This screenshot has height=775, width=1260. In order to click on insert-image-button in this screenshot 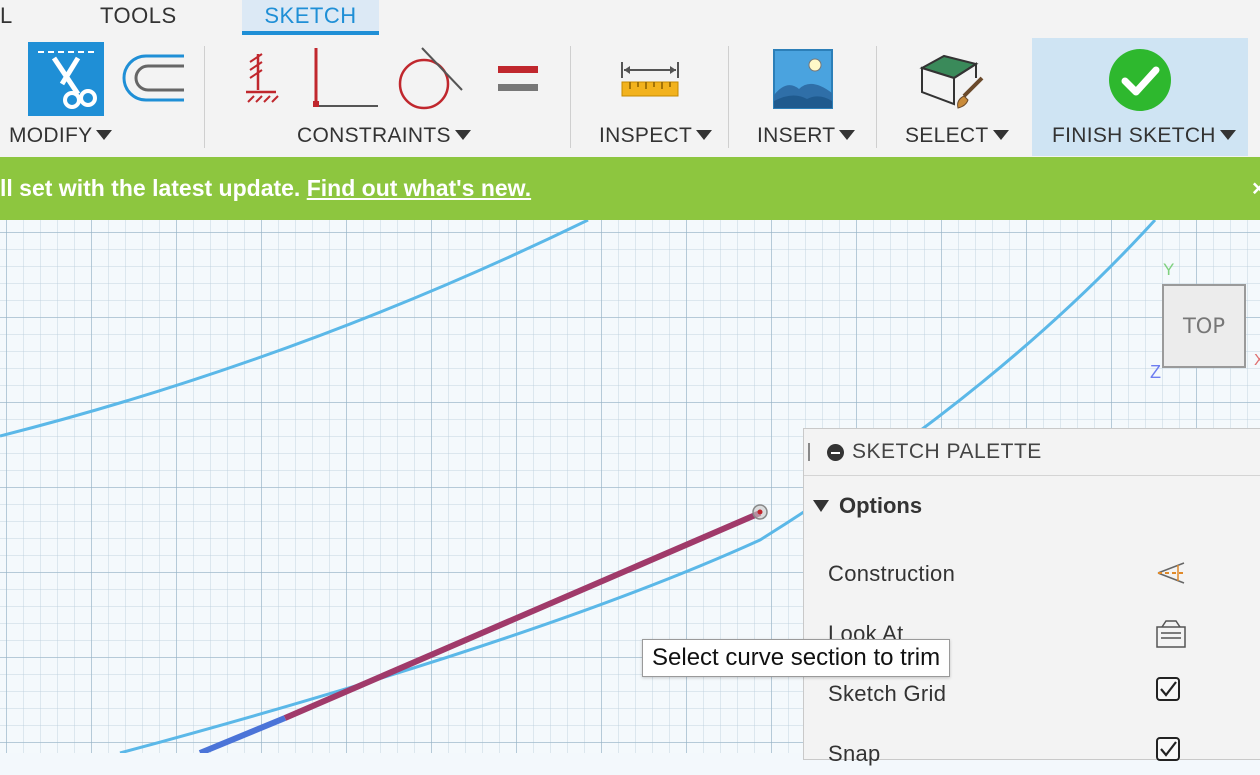, I will do `click(803, 81)`.